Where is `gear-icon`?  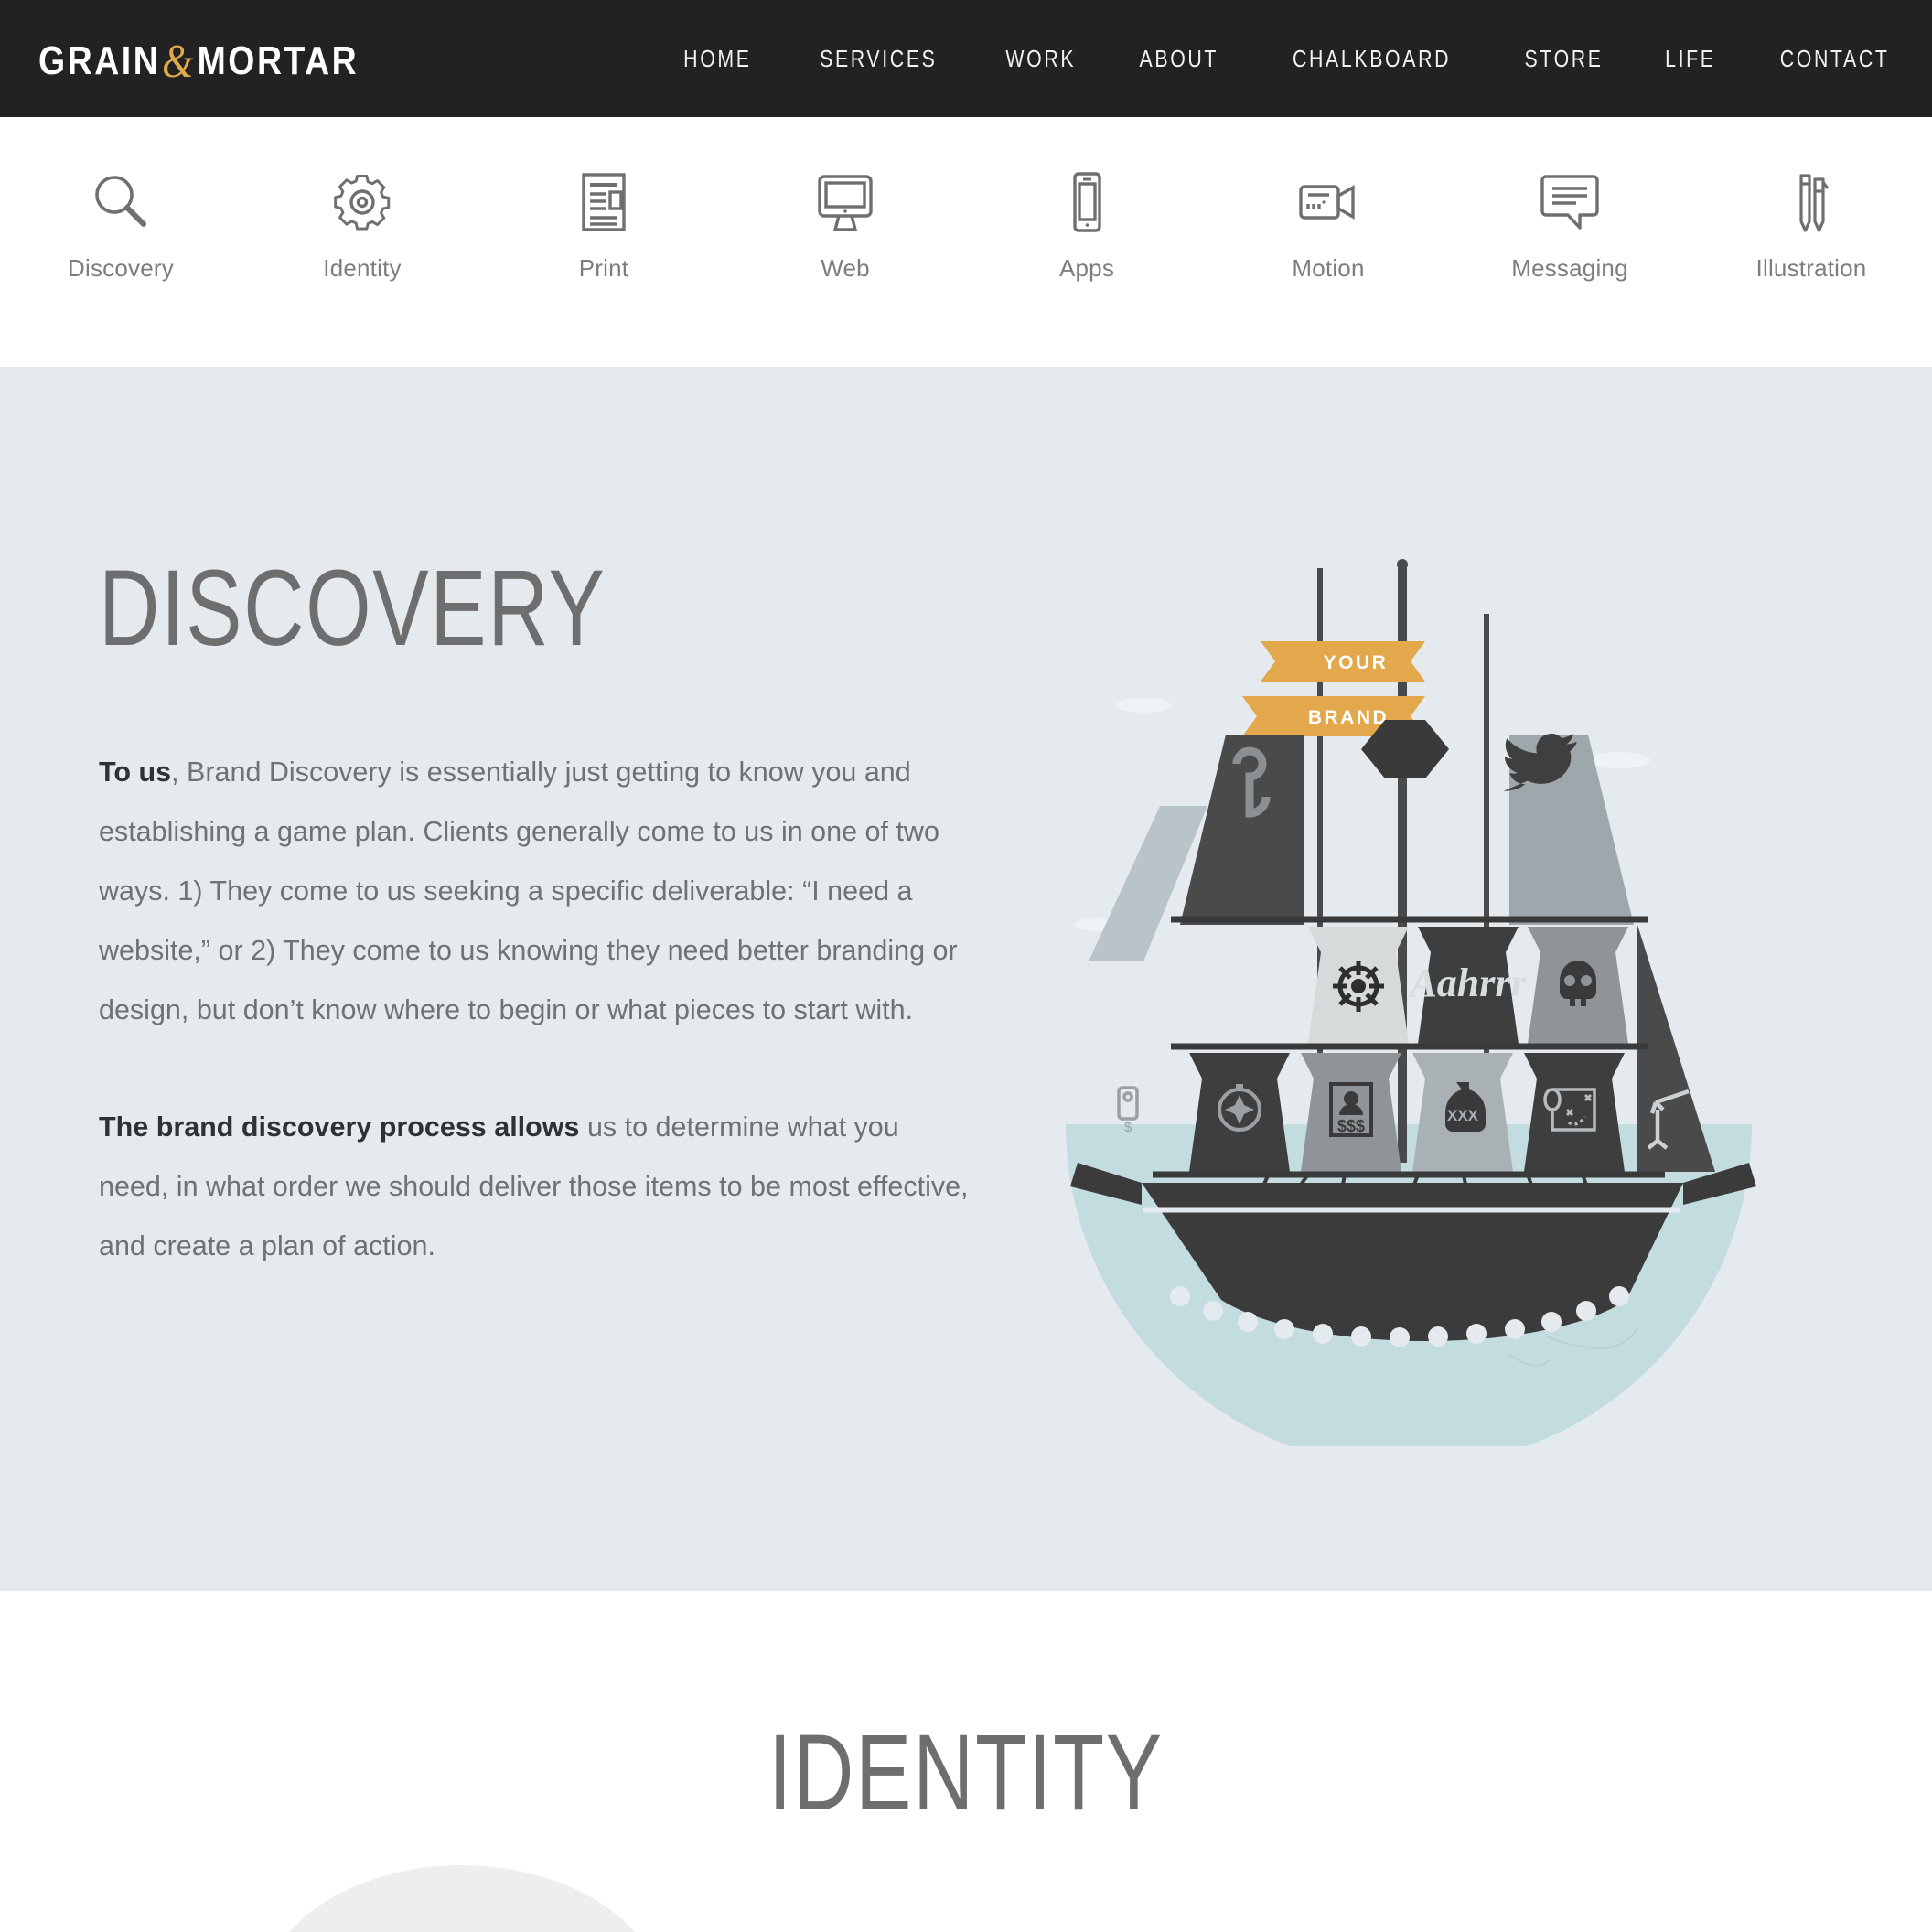 gear-icon is located at coordinates (362, 202).